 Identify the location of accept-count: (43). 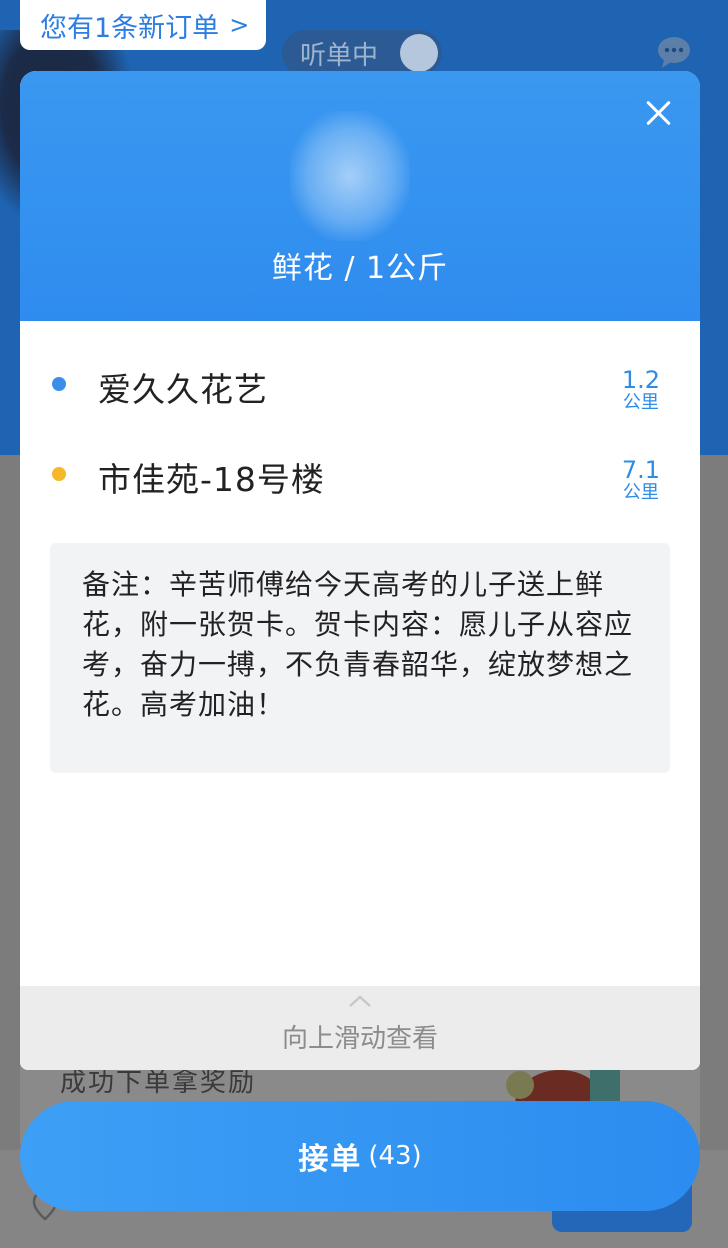
(395, 1156).